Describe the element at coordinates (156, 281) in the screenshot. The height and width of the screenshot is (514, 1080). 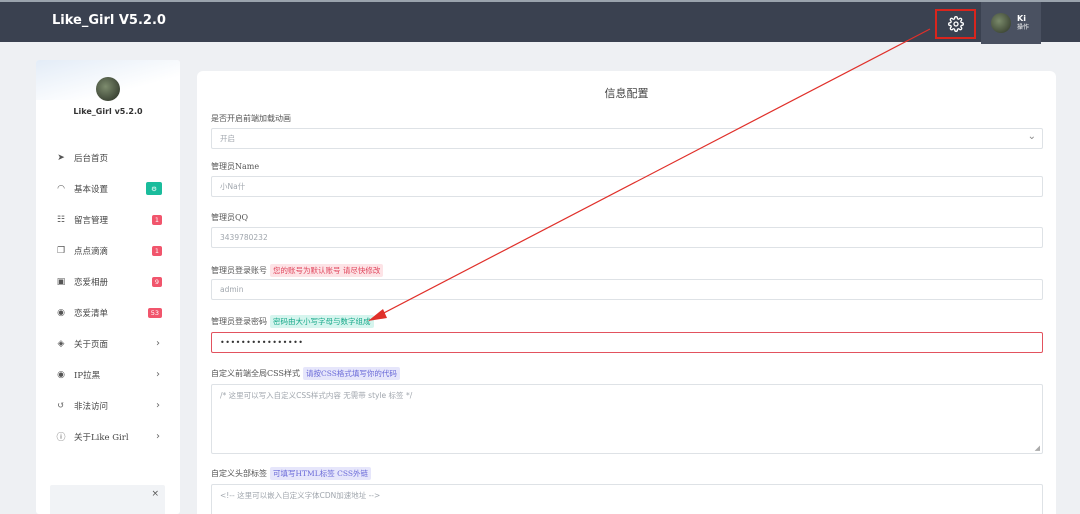
I see `count-badge: 9` at that location.